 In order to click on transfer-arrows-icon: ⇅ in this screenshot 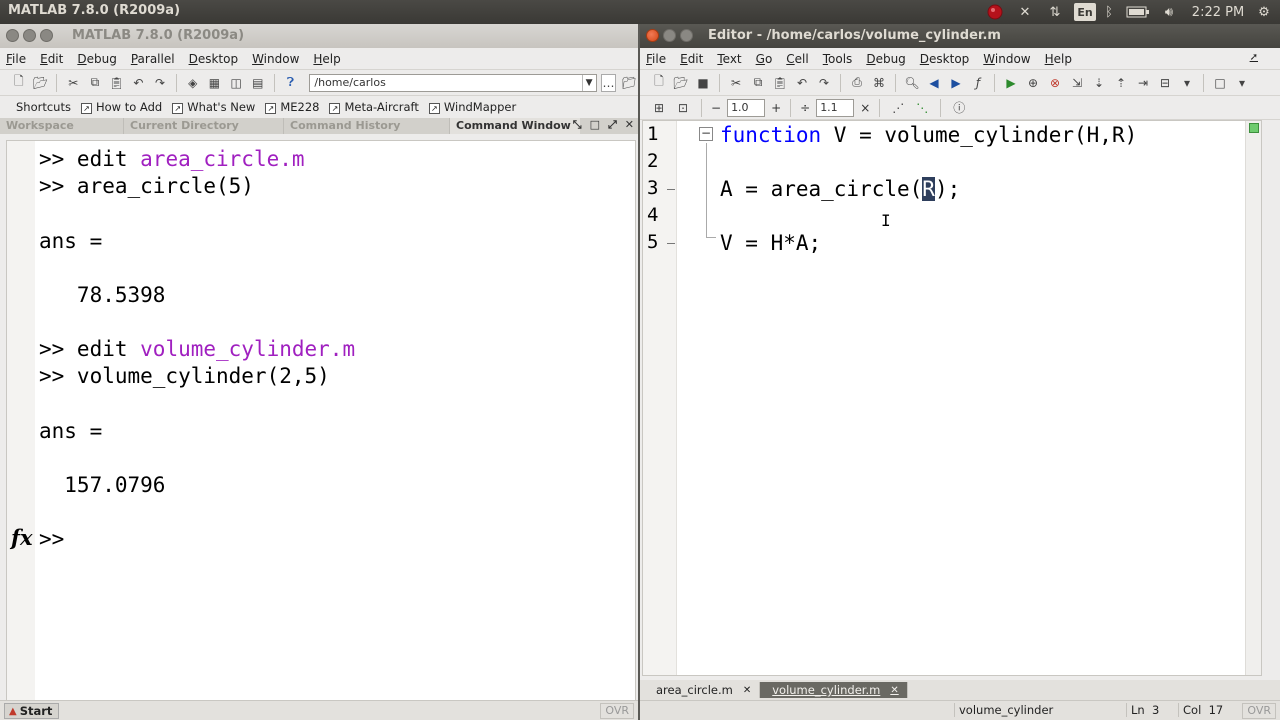, I will do `click(1055, 12)`.